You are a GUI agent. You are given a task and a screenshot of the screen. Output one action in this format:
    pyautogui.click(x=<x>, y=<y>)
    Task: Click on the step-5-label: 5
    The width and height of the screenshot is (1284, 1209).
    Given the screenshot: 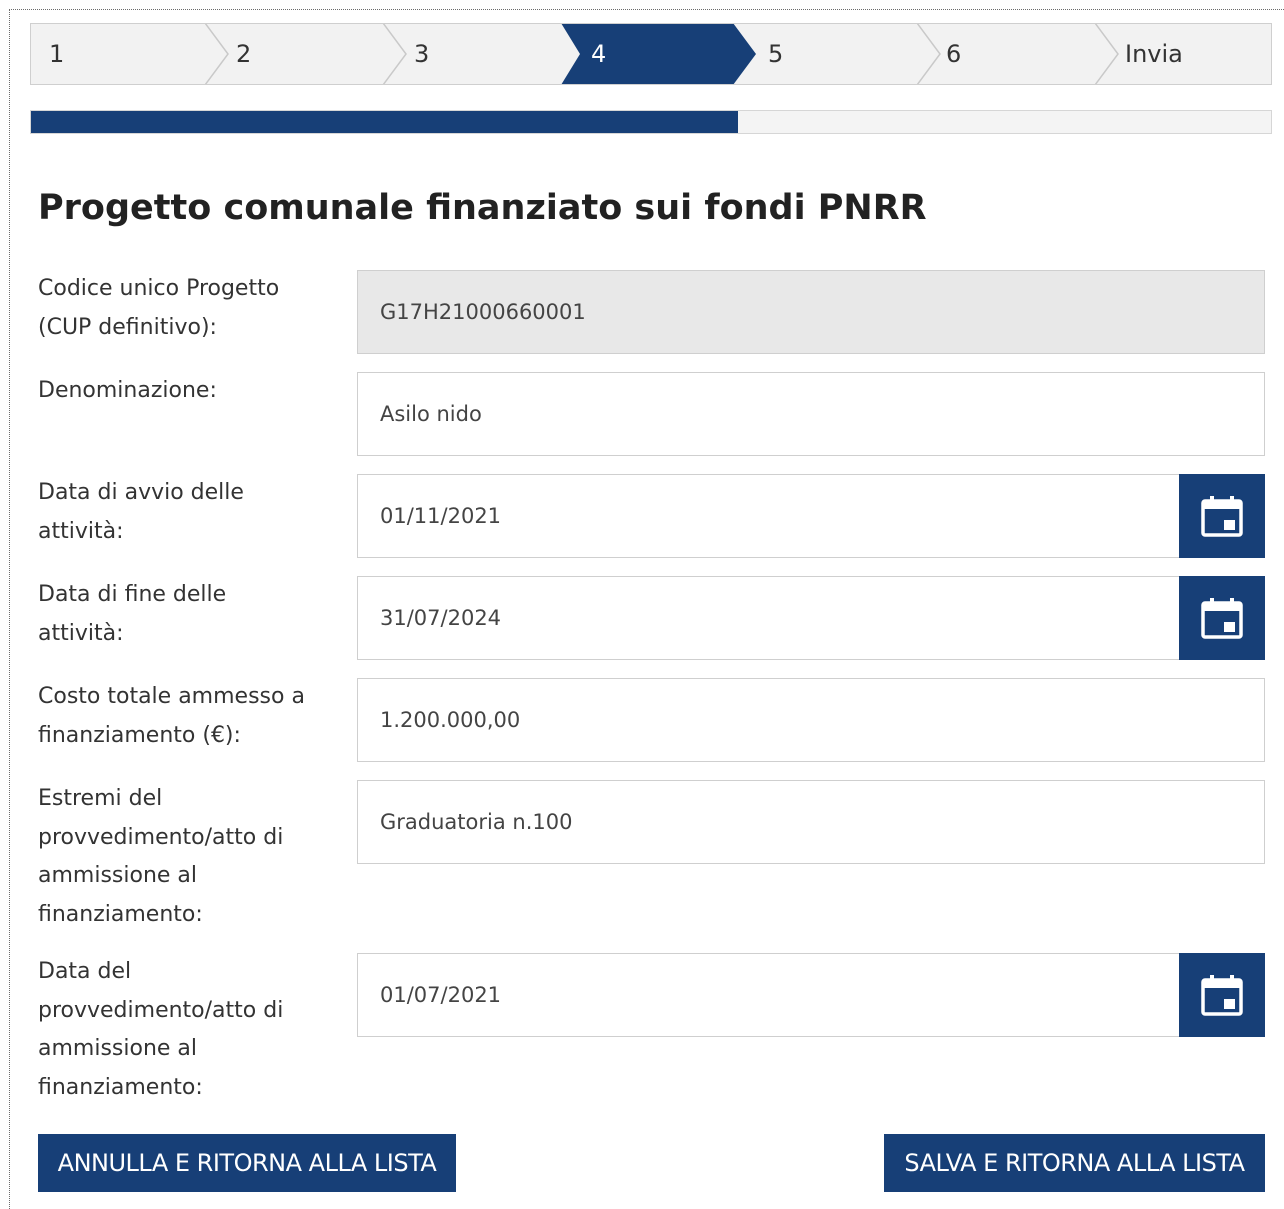 What is the action you would take?
    pyautogui.click(x=776, y=54)
    